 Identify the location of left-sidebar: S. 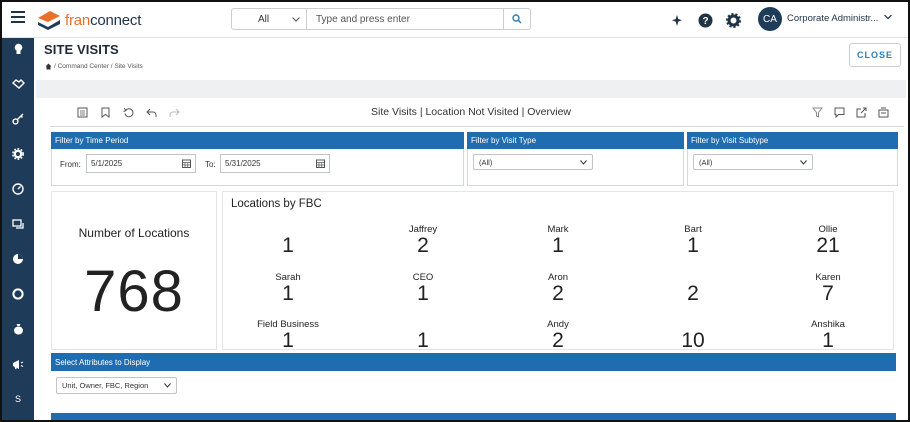
(18, 229).